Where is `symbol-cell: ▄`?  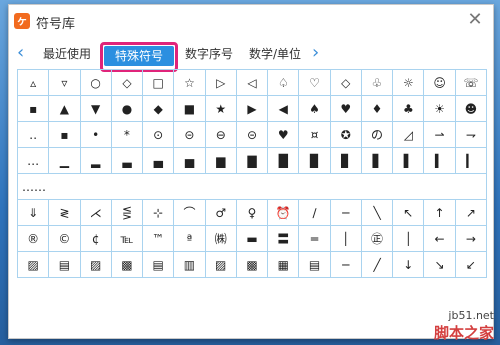 symbol-cell: ▄ is located at coordinates (158, 160).